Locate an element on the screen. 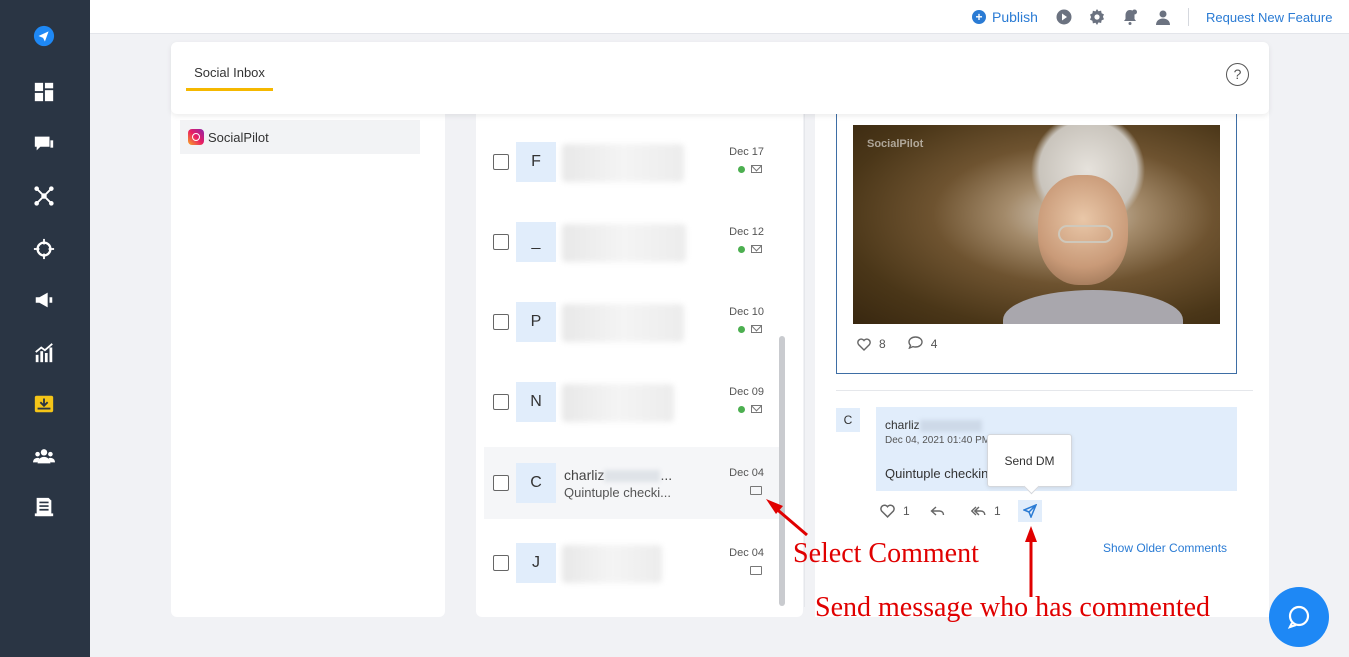 The width and height of the screenshot is (1349, 657). post-stats: 8 4 is located at coordinates (897, 344).